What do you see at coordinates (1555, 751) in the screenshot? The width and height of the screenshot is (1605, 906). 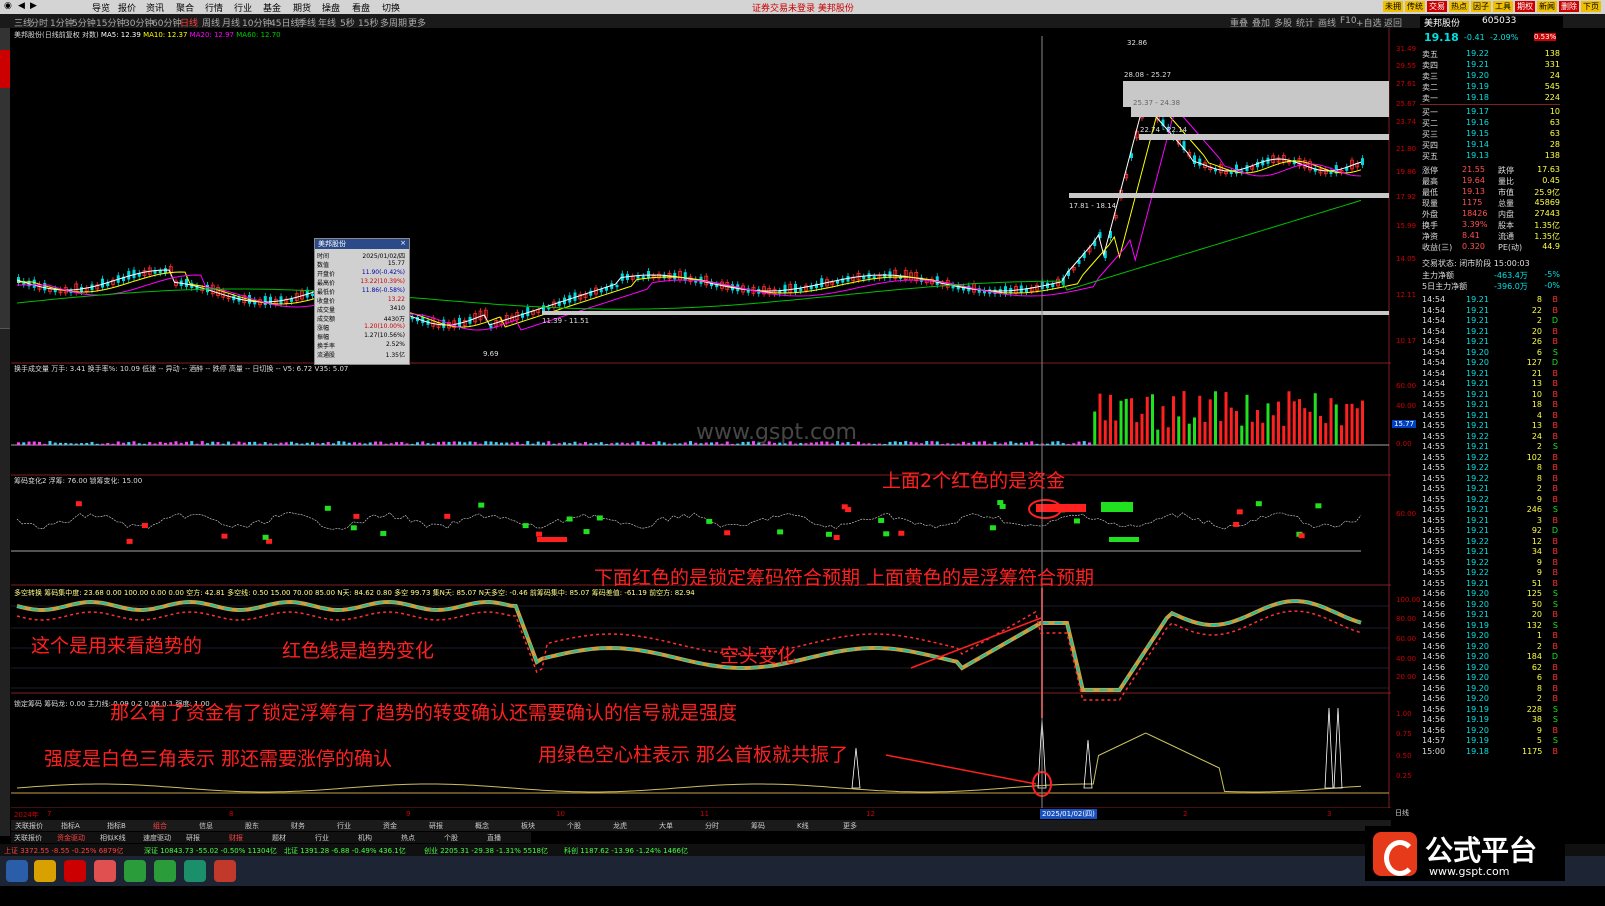 I see `tick-side: B` at bounding box center [1555, 751].